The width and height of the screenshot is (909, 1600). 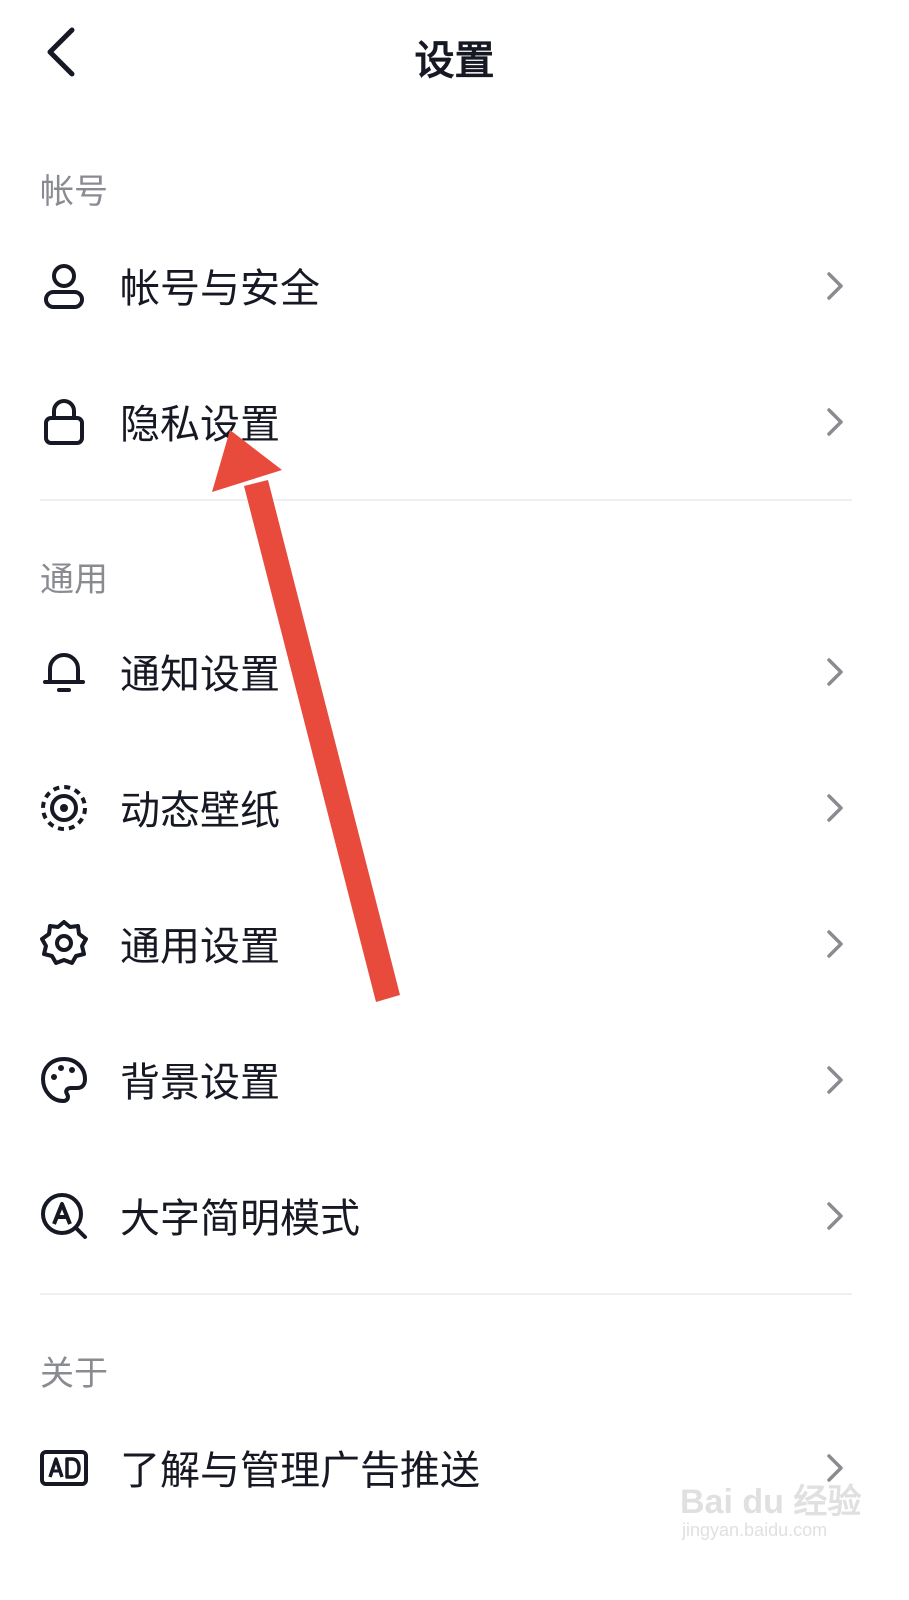 I want to click on row-background-settings: 背景设置, so click(x=454, y=1080).